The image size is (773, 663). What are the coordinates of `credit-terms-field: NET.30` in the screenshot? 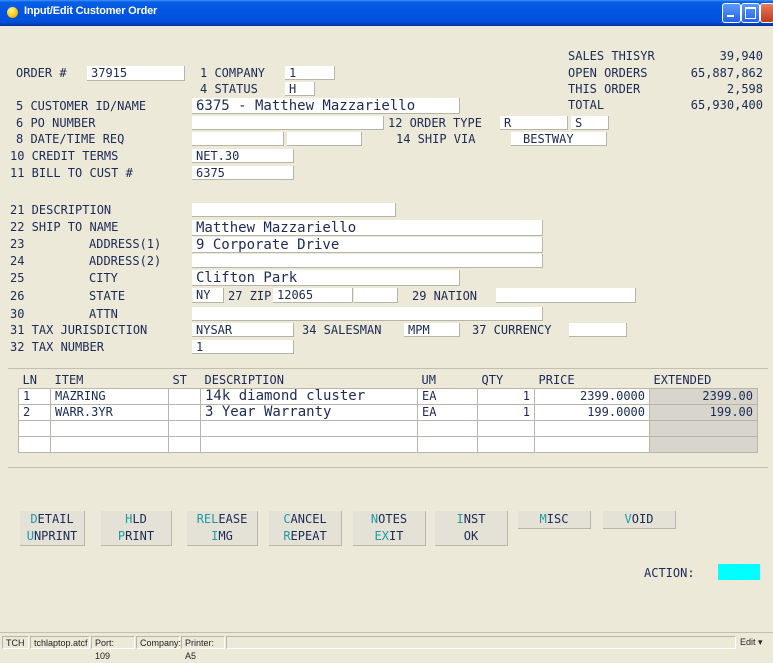 It's located at (243, 156).